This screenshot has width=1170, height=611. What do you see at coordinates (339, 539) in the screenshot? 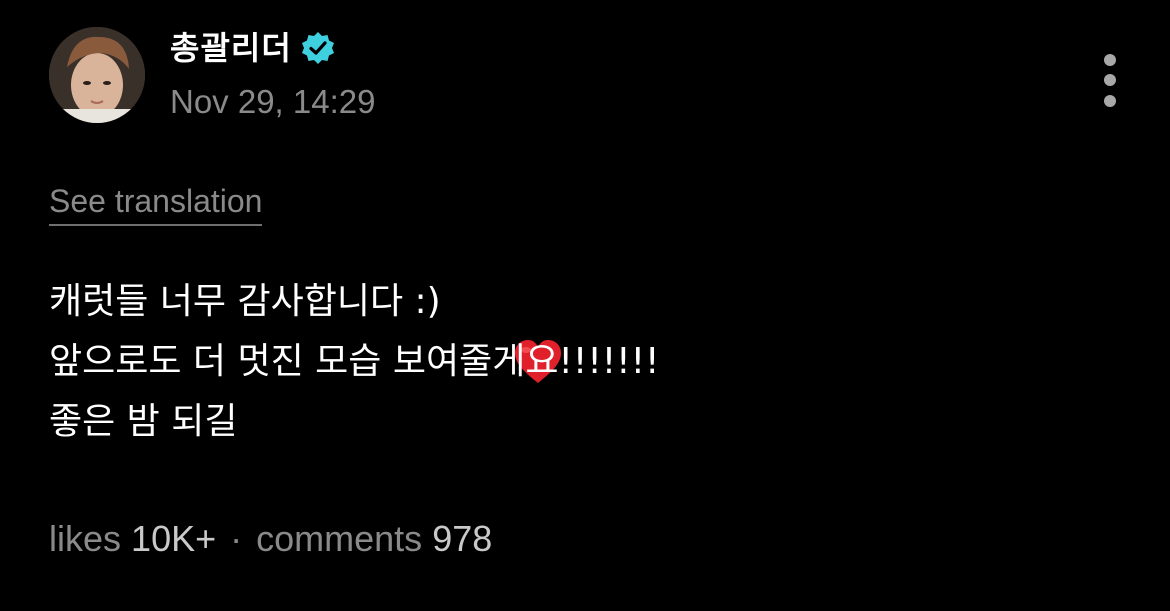
I see `comments-label: comments` at bounding box center [339, 539].